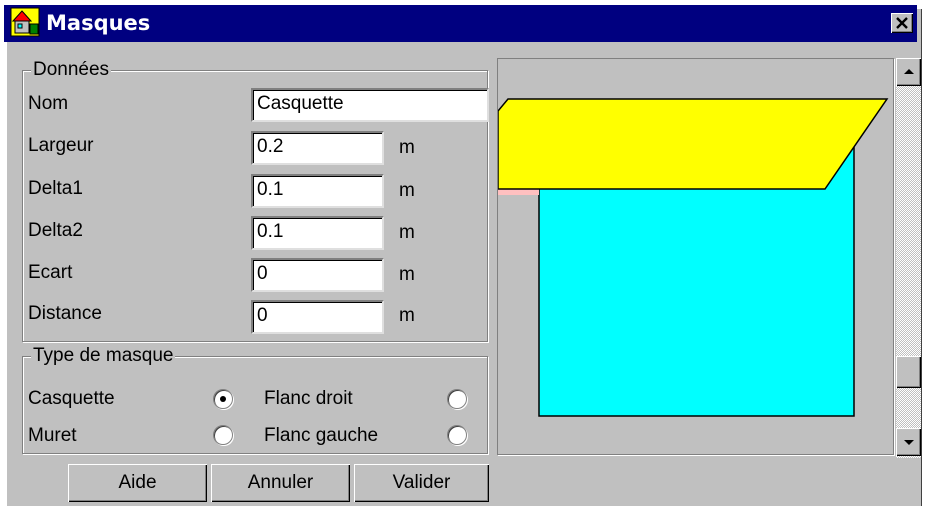 The height and width of the screenshot is (506, 929). Describe the element at coordinates (48, 103) in the screenshot. I see `nom-label: Nom` at that location.